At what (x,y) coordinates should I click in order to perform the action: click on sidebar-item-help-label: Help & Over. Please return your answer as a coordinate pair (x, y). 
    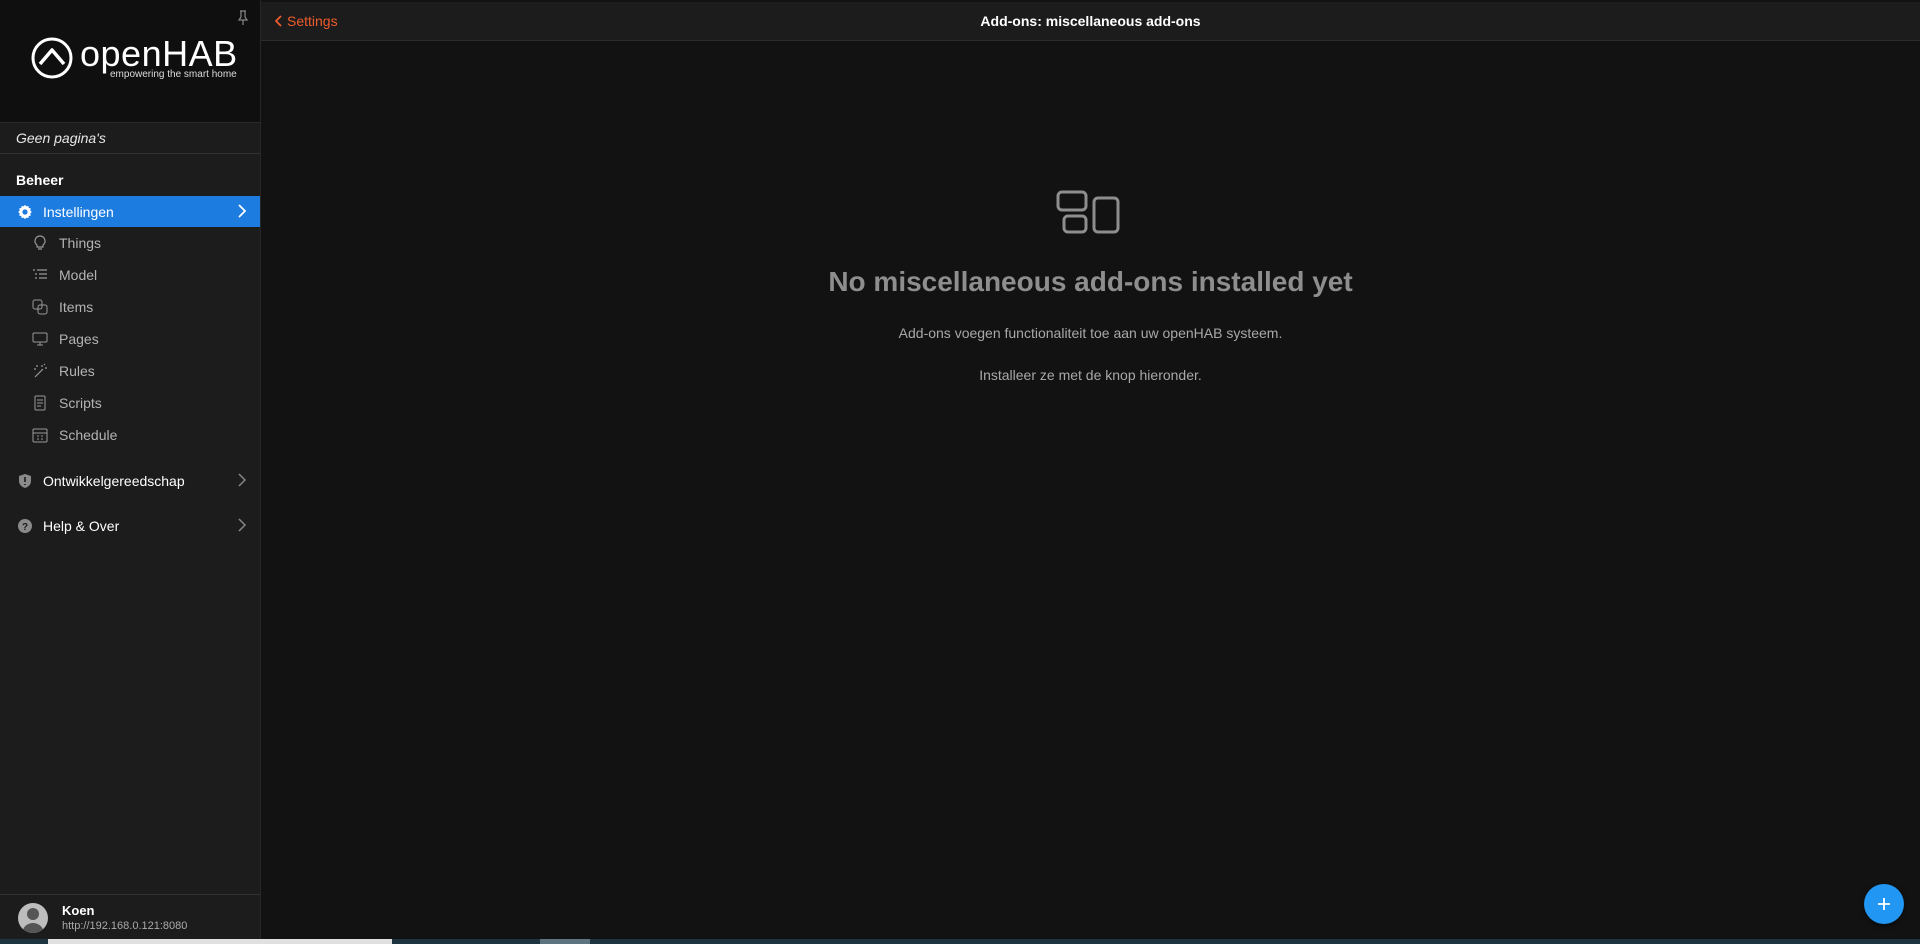
    Looking at the image, I should click on (81, 525).